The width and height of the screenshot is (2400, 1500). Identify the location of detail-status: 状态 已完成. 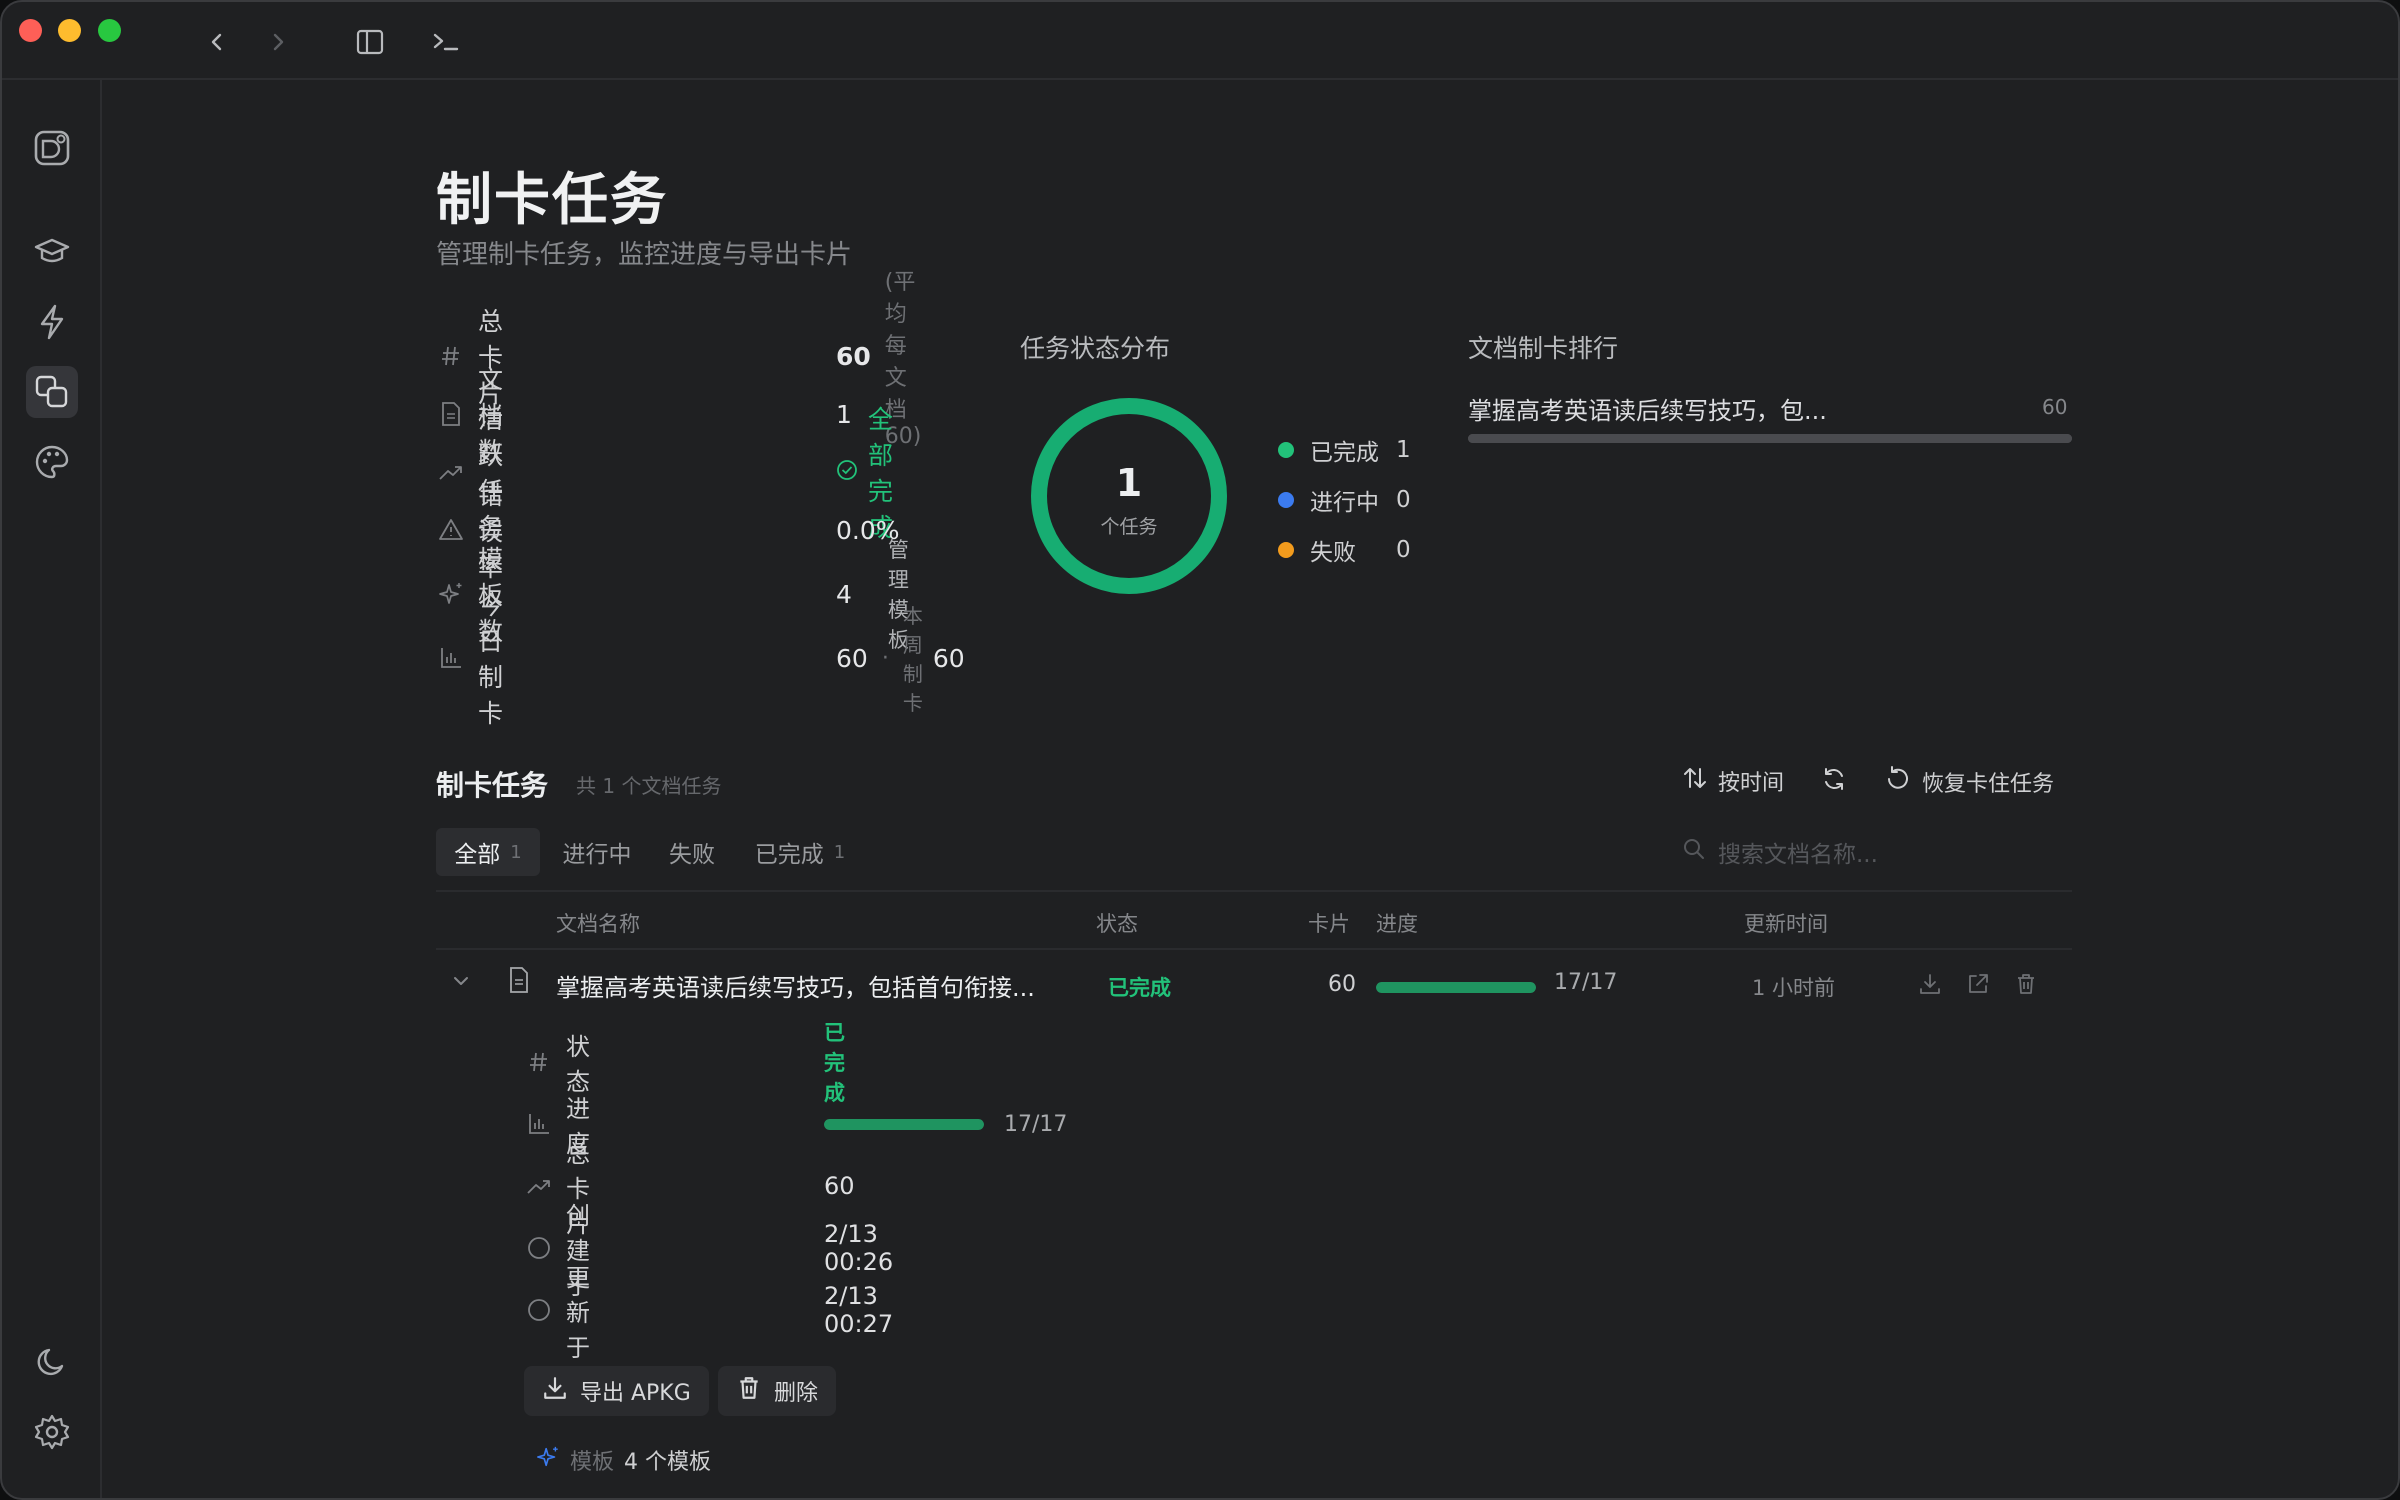
(684, 1063).